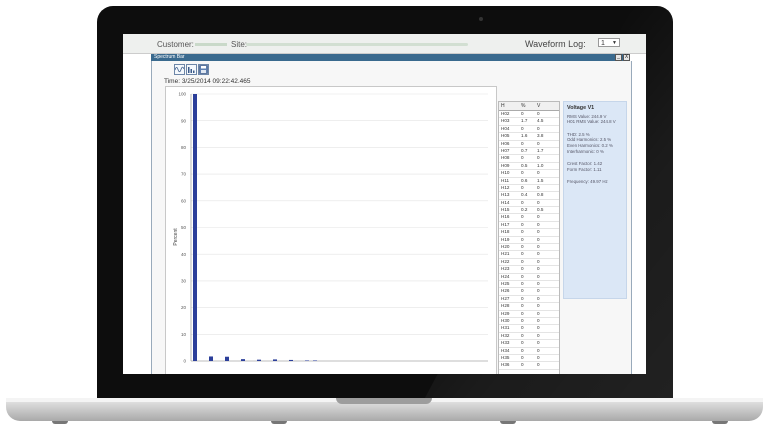 The height and width of the screenshot is (435, 769). I want to click on table-cell: 0.5, so click(540, 210).